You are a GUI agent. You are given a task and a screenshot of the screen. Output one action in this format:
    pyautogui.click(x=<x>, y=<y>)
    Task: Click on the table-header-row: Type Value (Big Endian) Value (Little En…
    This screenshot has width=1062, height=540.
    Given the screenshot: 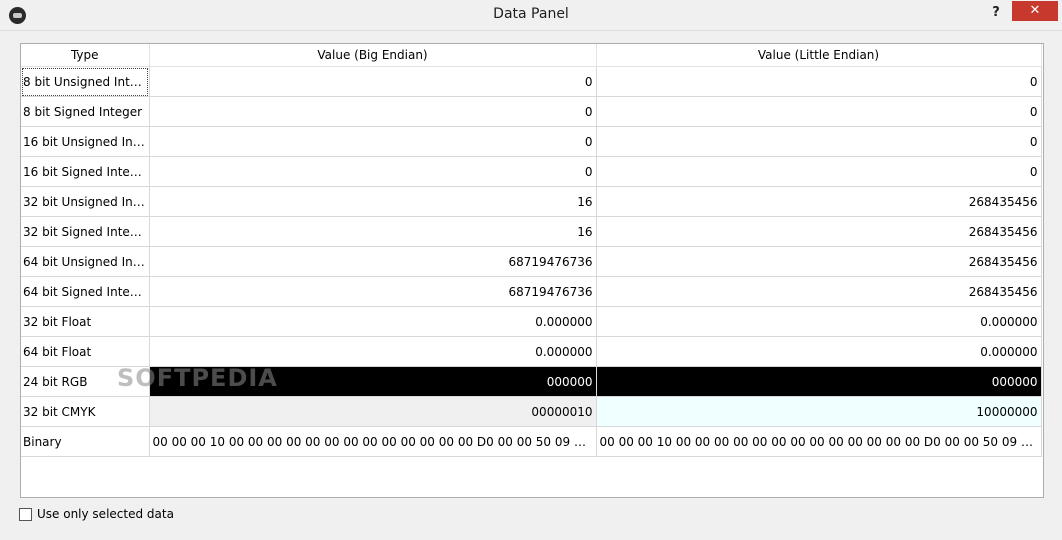 What is the action you would take?
    pyautogui.click(x=531, y=55)
    